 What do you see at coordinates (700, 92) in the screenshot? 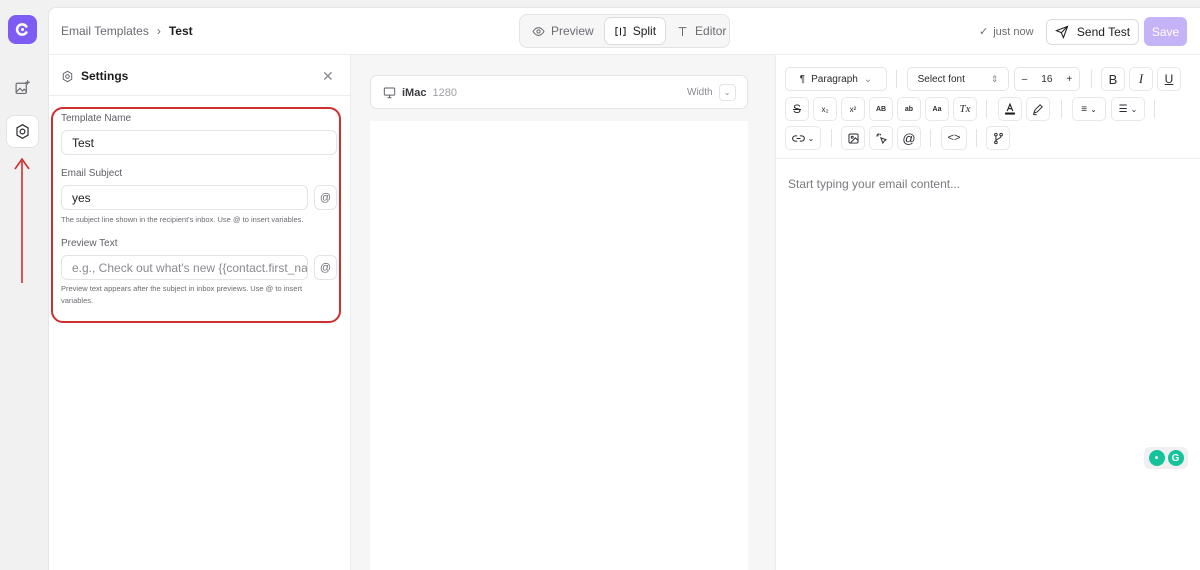
I see `width-label: Width` at bounding box center [700, 92].